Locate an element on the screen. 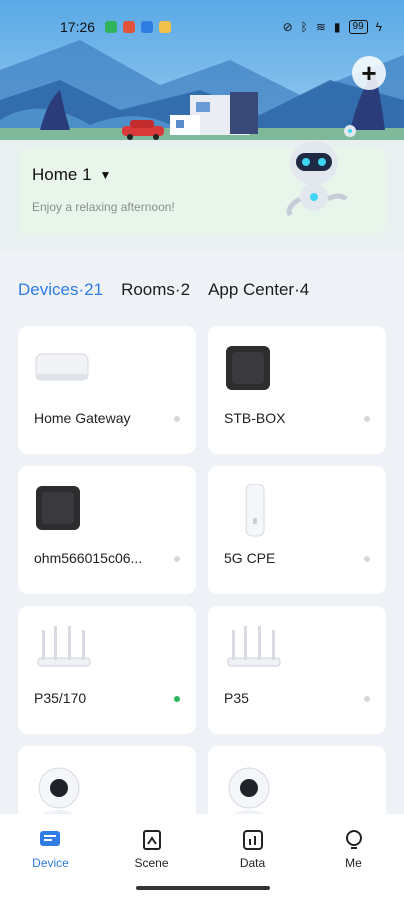 This screenshot has height=900, width=404. device-card-5g-cpe: 5G CPE is located at coordinates (297, 530).